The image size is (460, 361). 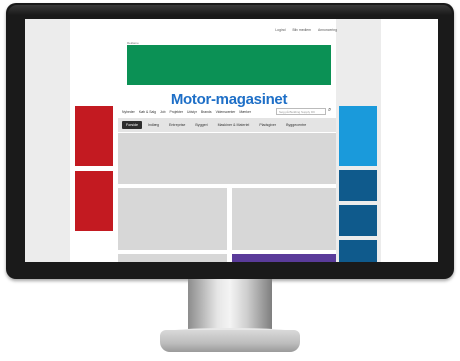 I want to click on nav-item-labels: Mærker, so click(x=245, y=112).